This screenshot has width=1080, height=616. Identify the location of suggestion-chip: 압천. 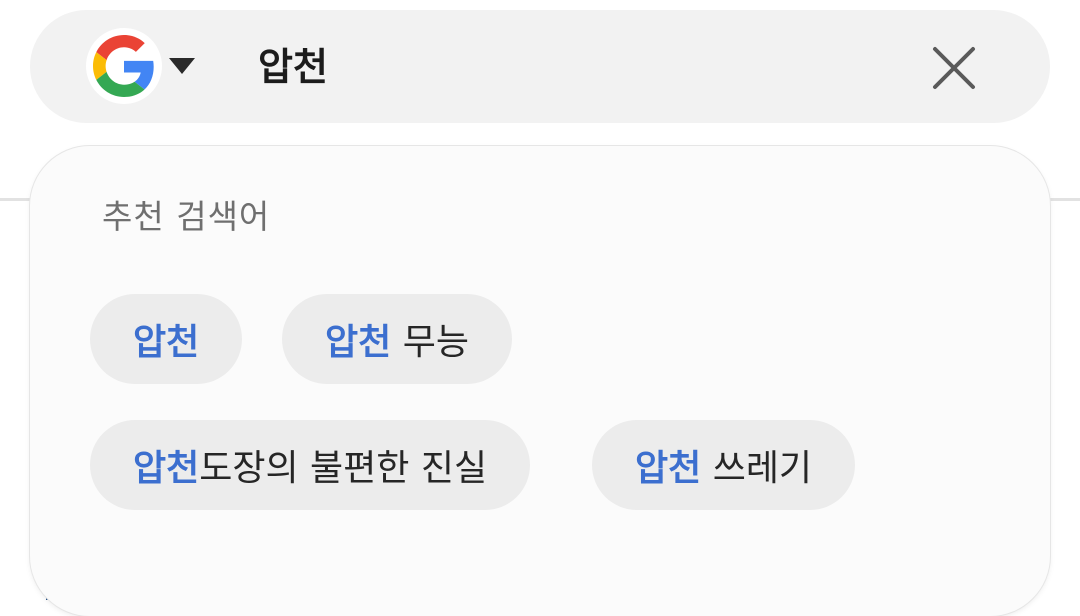
(166, 339).